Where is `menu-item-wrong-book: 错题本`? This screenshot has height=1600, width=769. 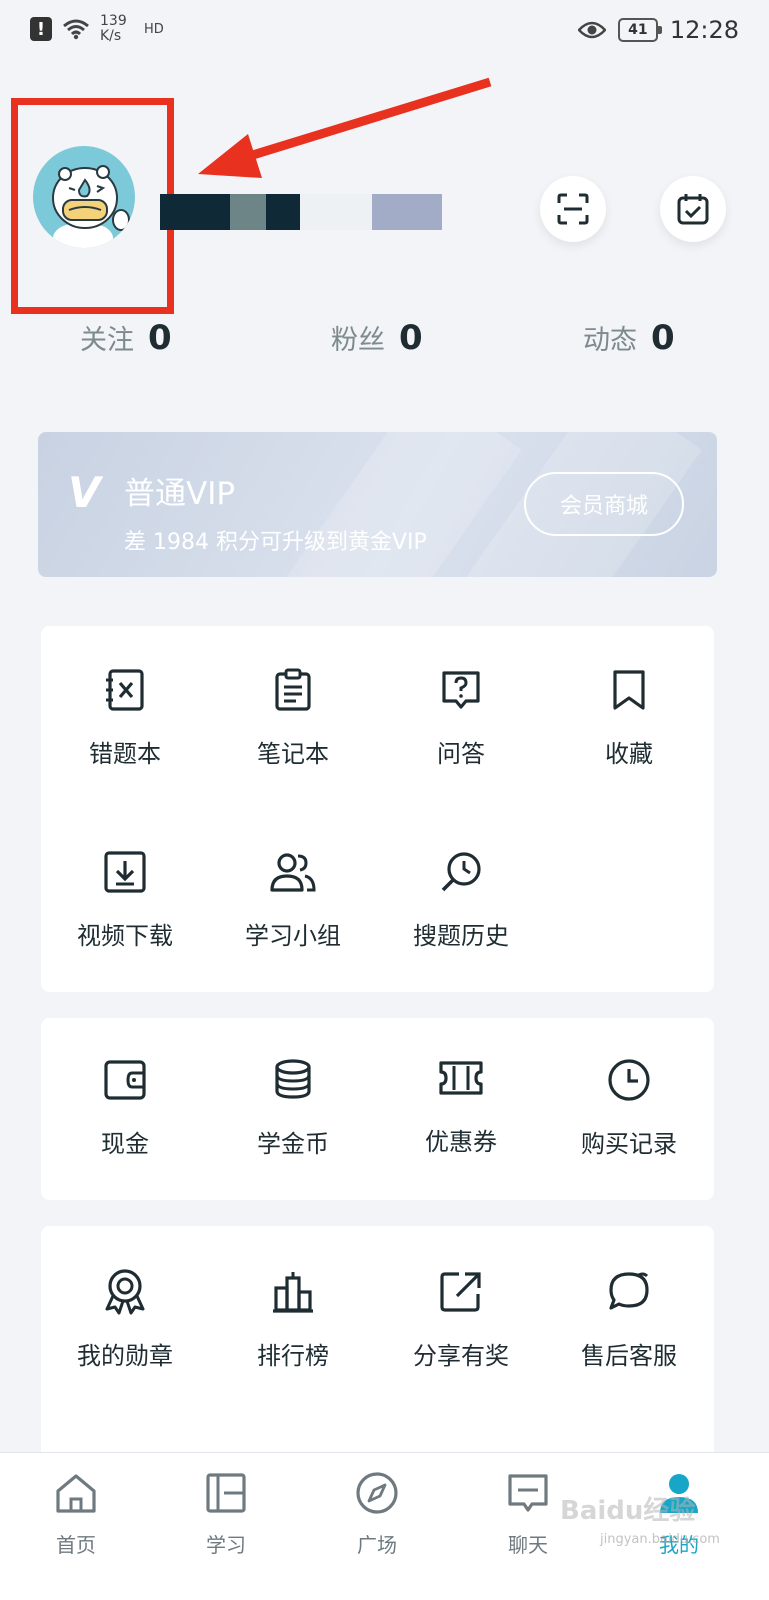 menu-item-wrong-book: 错题本 is located at coordinates (125, 717).